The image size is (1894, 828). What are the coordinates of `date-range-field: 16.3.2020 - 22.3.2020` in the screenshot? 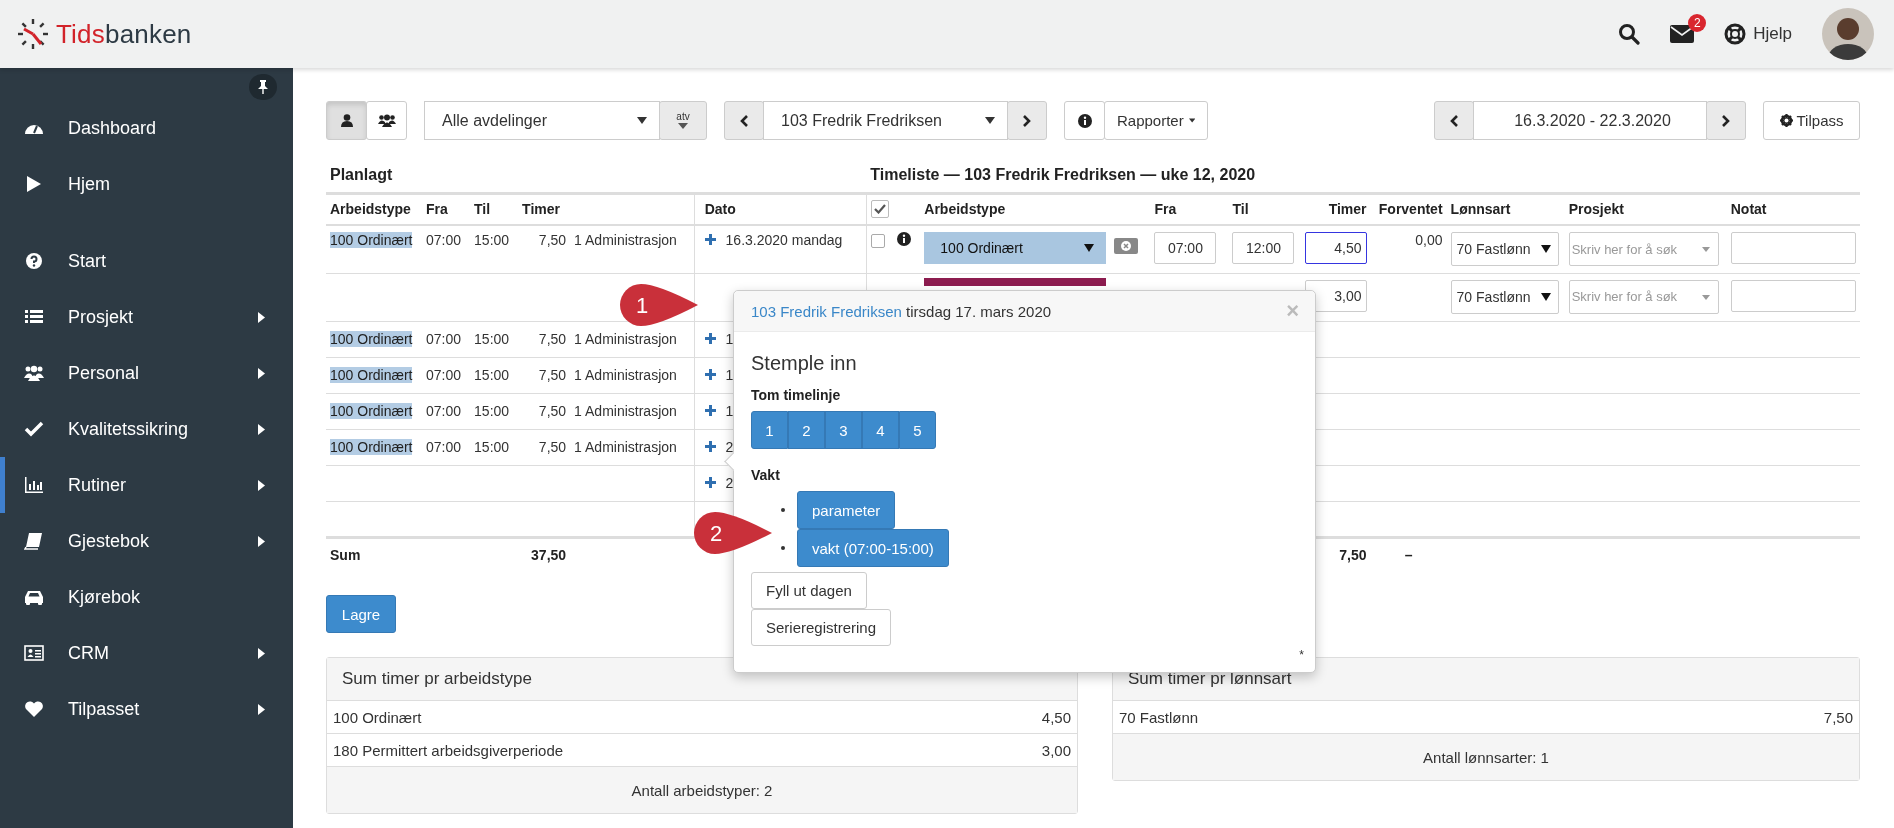 It's located at (1590, 120).